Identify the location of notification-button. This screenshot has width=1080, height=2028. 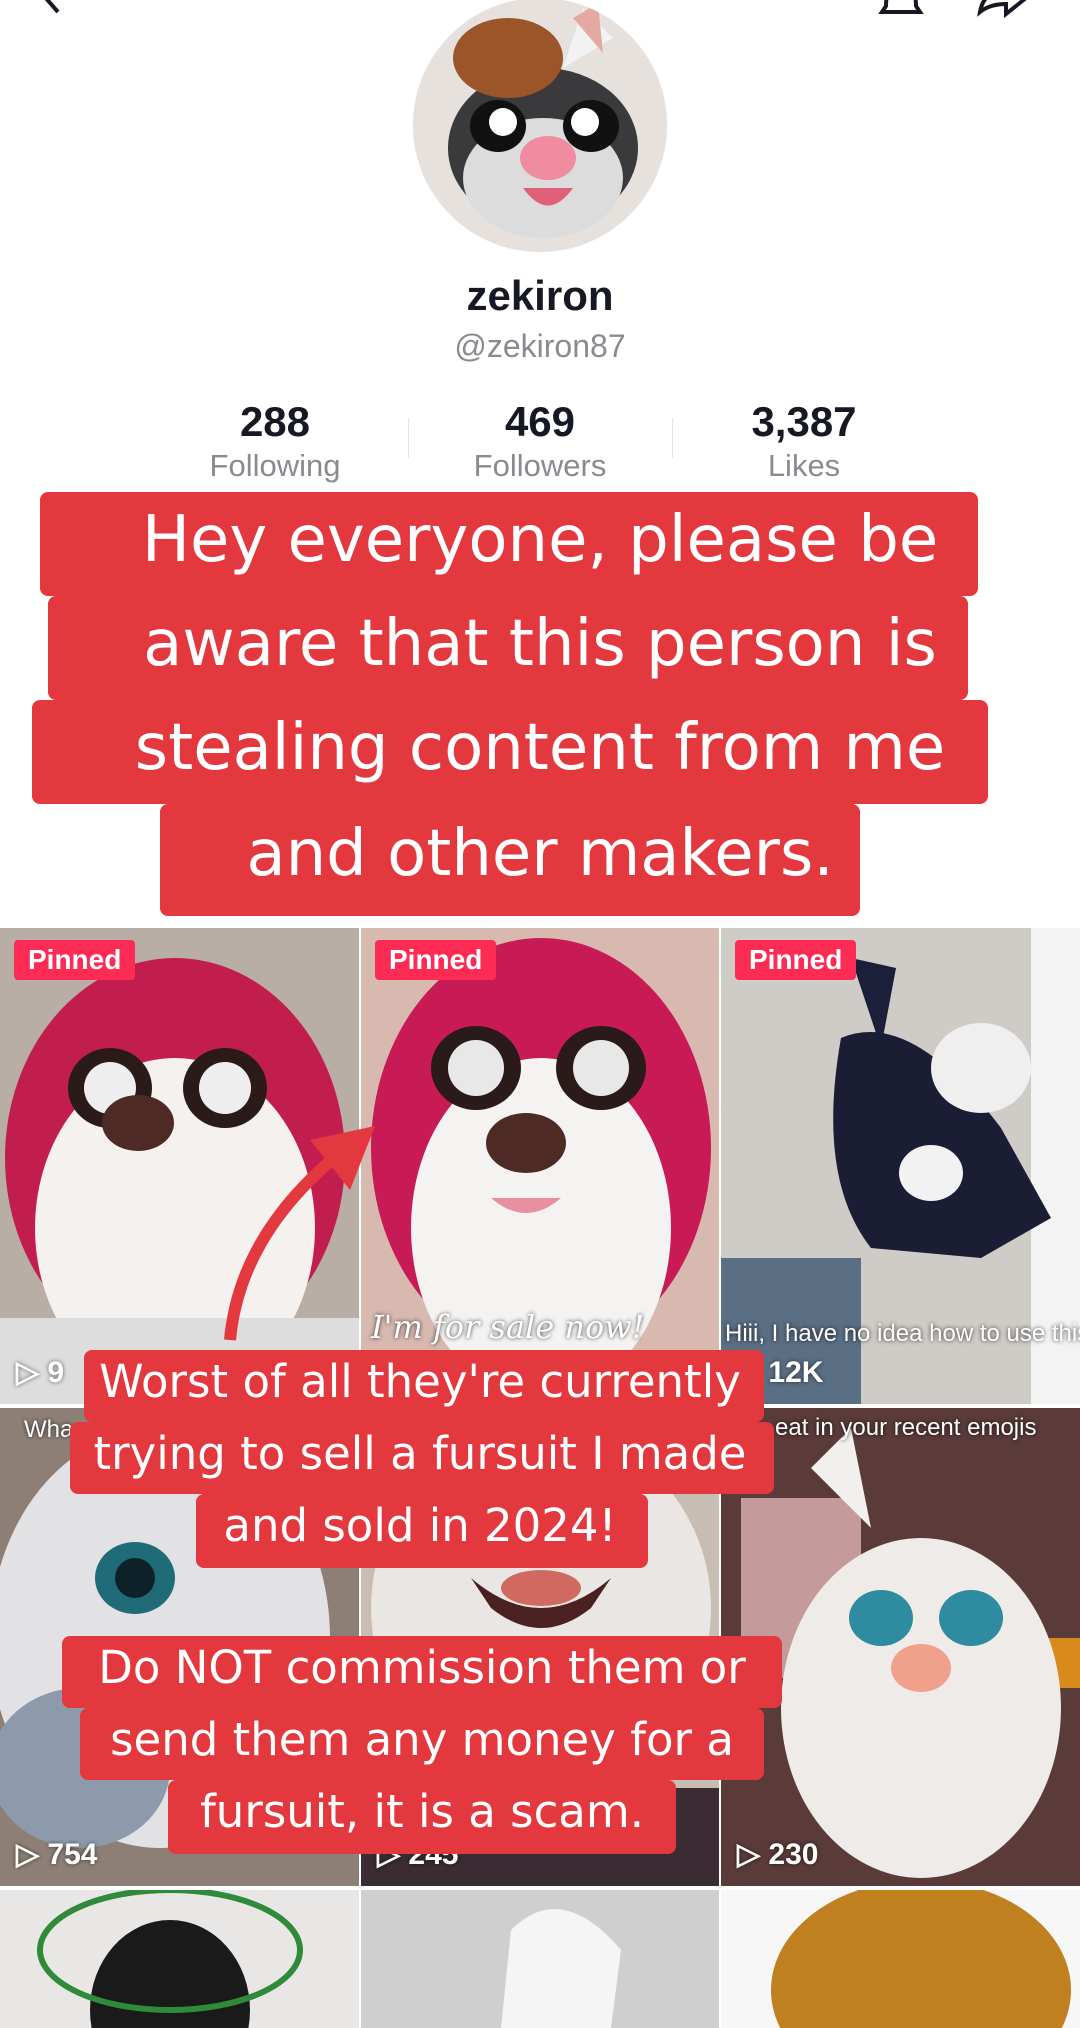
(901, 12).